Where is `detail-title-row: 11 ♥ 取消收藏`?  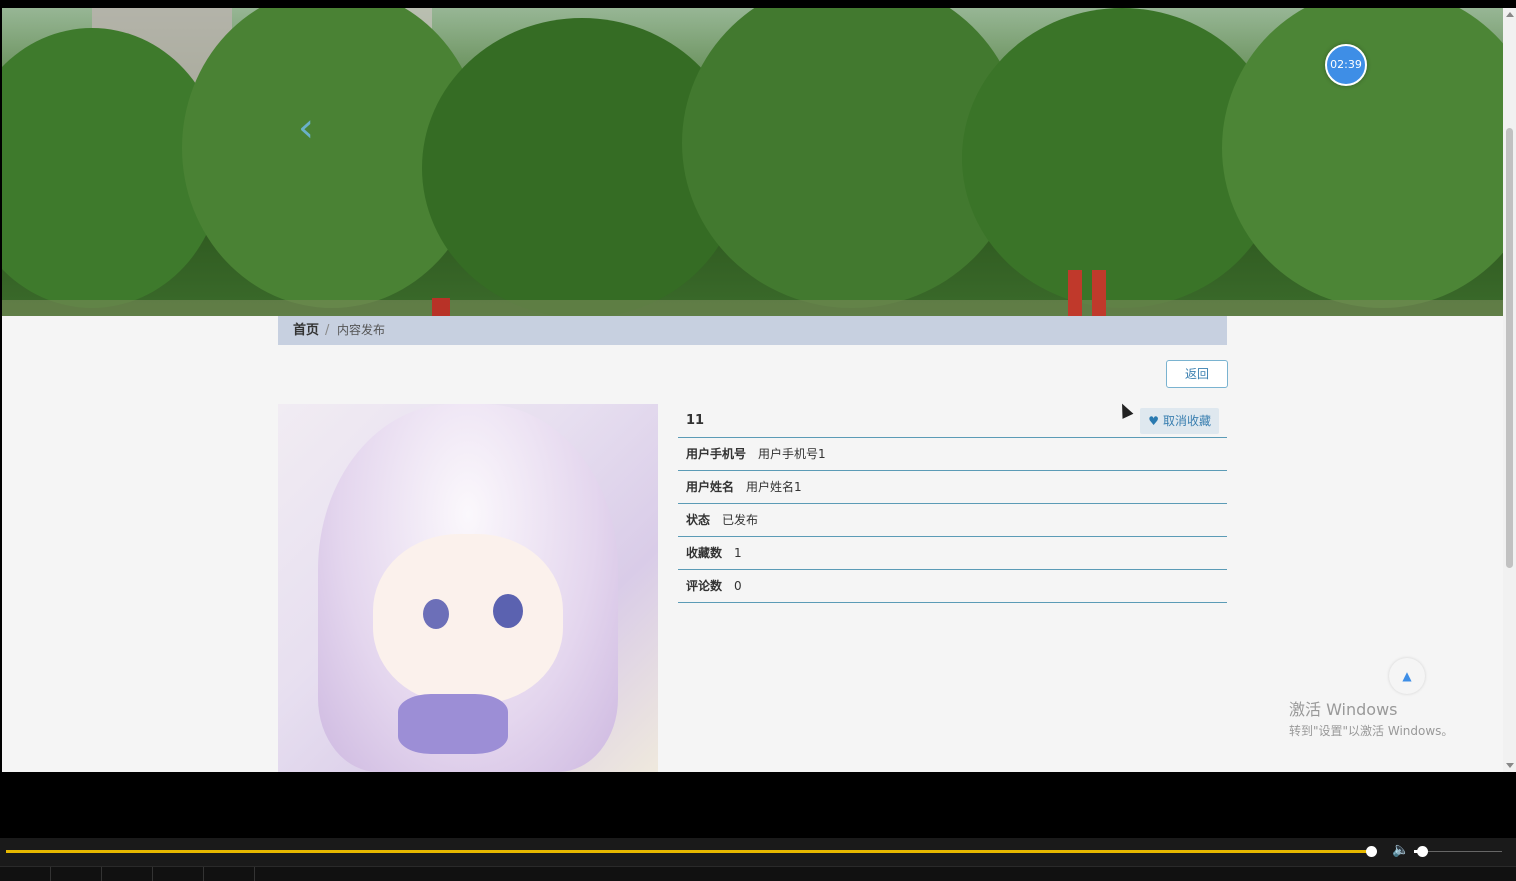
detail-title-row: 11 ♥ 取消收藏 is located at coordinates (952, 421).